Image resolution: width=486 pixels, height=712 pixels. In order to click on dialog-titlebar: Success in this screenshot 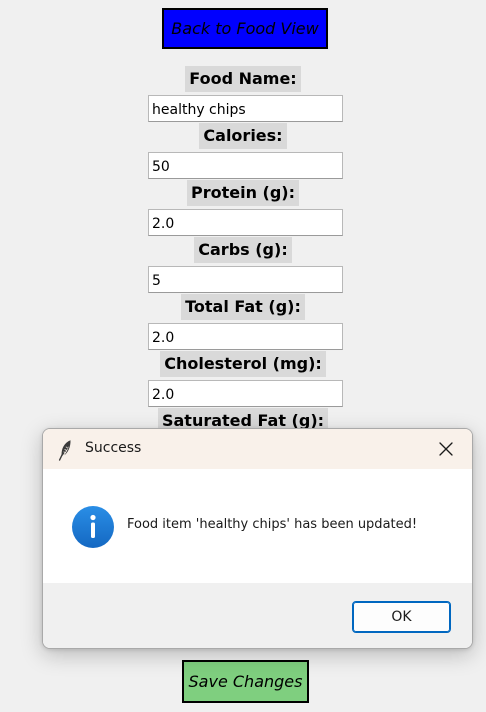, I will do `click(257, 449)`.